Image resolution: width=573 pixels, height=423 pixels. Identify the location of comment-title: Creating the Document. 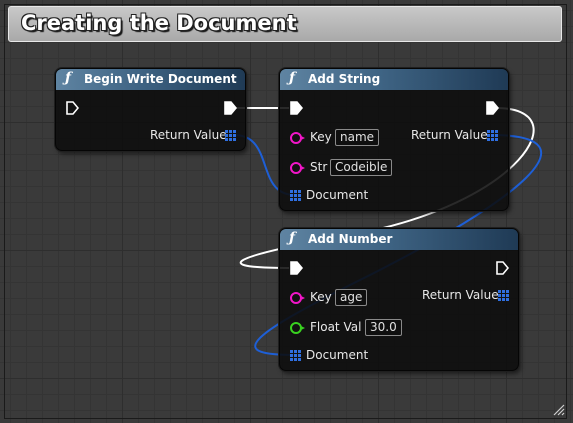
(159, 23).